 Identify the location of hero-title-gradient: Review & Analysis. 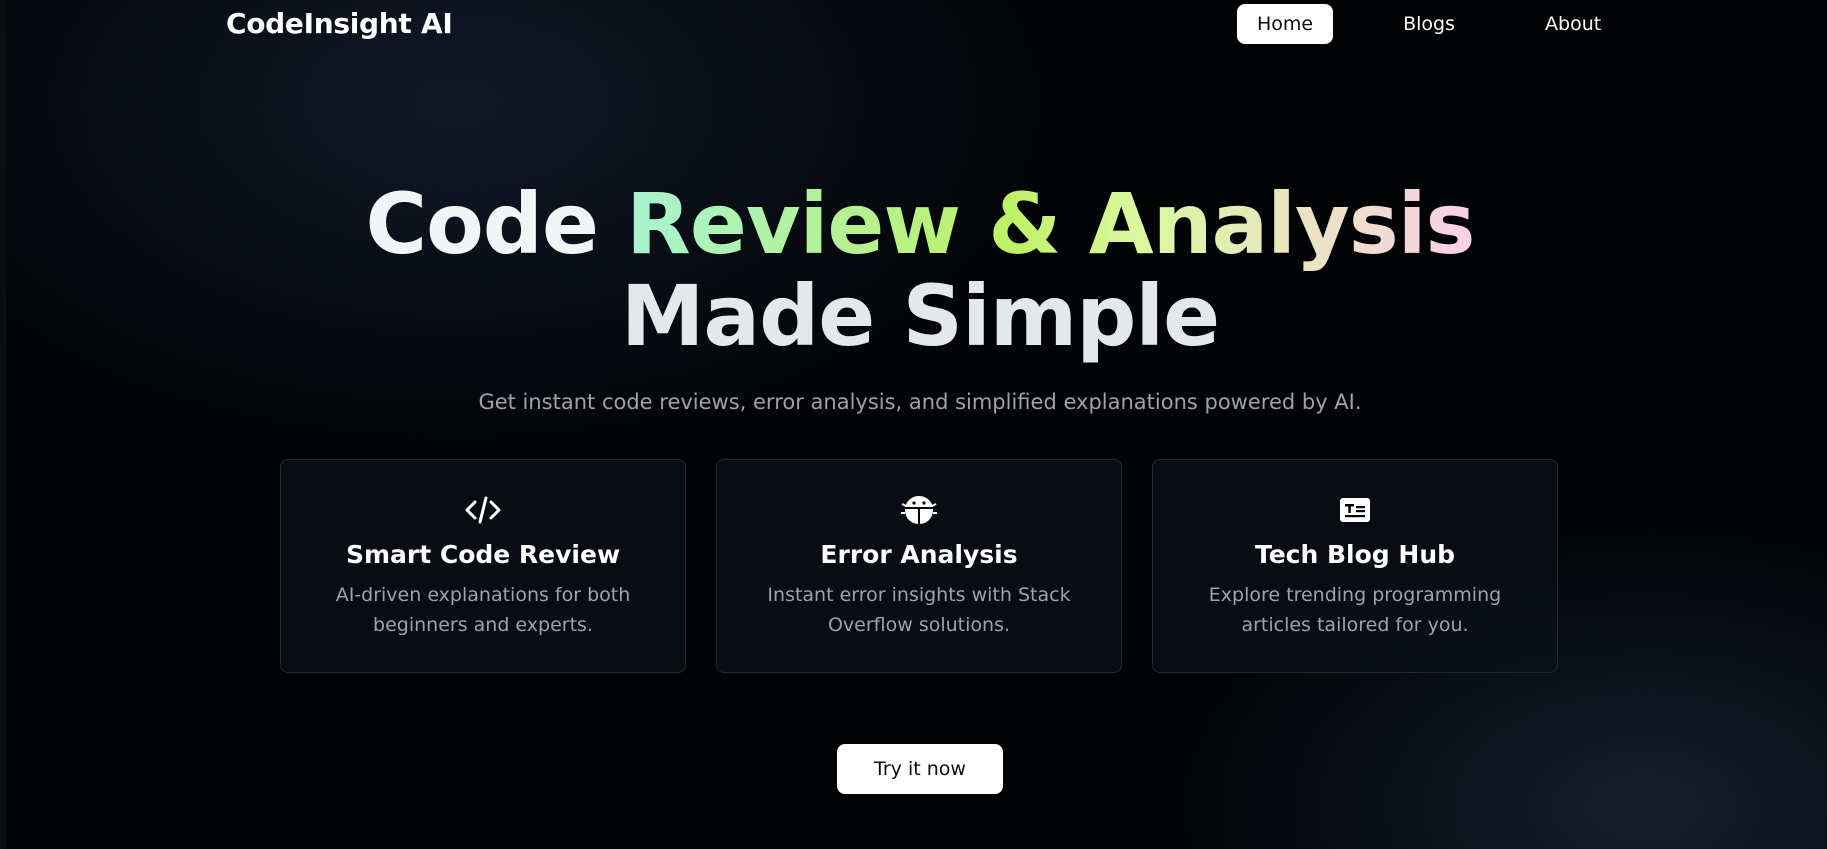
(1050, 224).